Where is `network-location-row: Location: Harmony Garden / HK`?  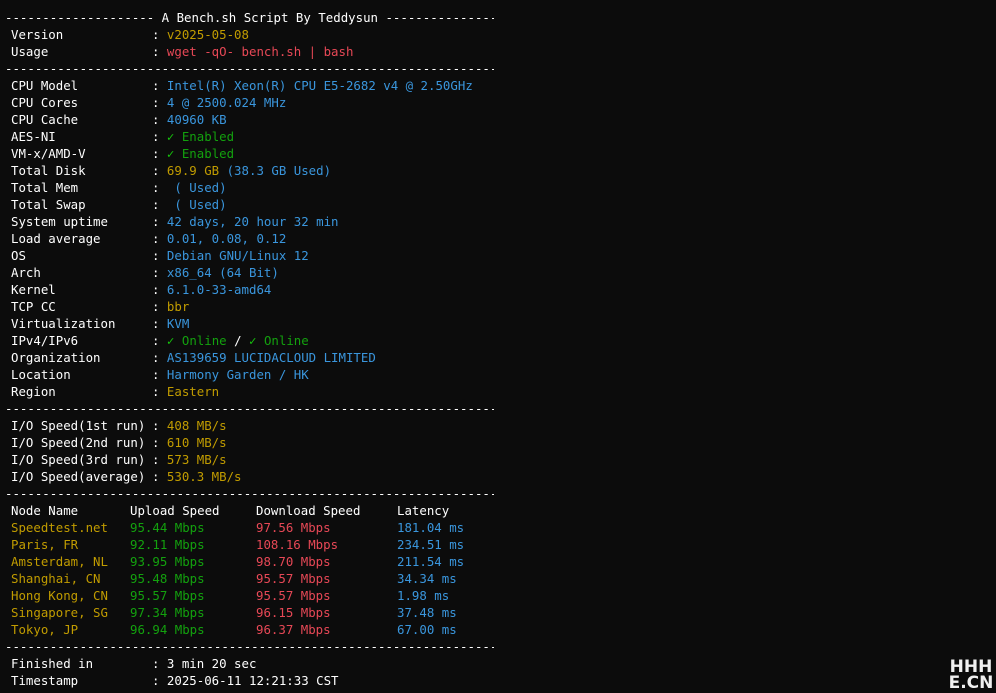 network-location-row: Location: Harmony Garden / HK is located at coordinates (251, 374).